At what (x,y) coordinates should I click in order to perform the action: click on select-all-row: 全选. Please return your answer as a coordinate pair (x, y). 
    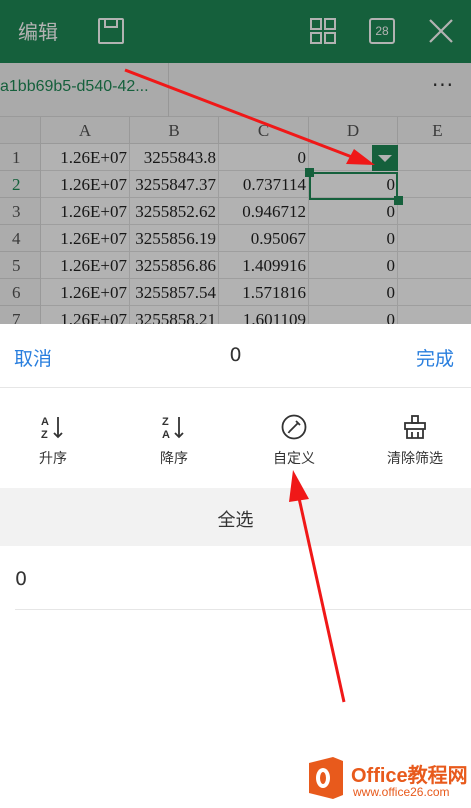
    Looking at the image, I should click on (235, 517).